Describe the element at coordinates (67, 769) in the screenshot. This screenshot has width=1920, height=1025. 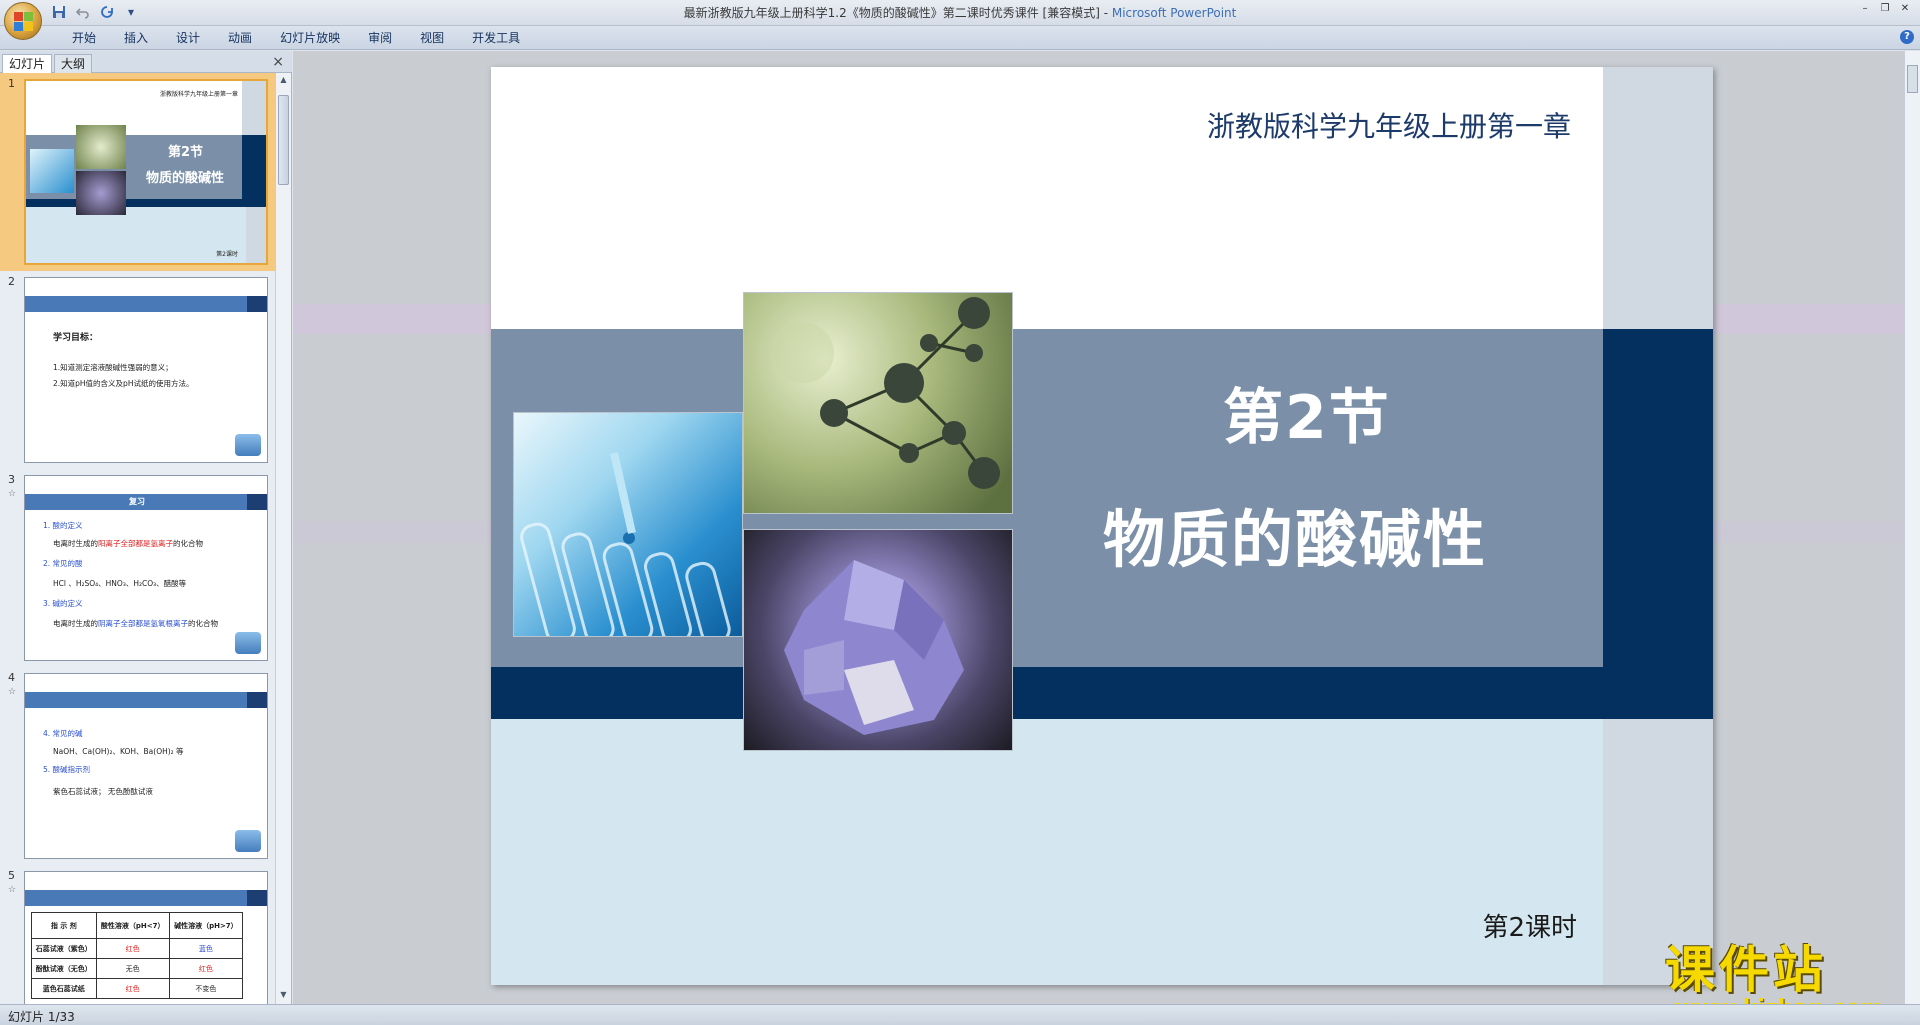
I see `thumb-item-head: 5. 酸碱指示剂` at that location.